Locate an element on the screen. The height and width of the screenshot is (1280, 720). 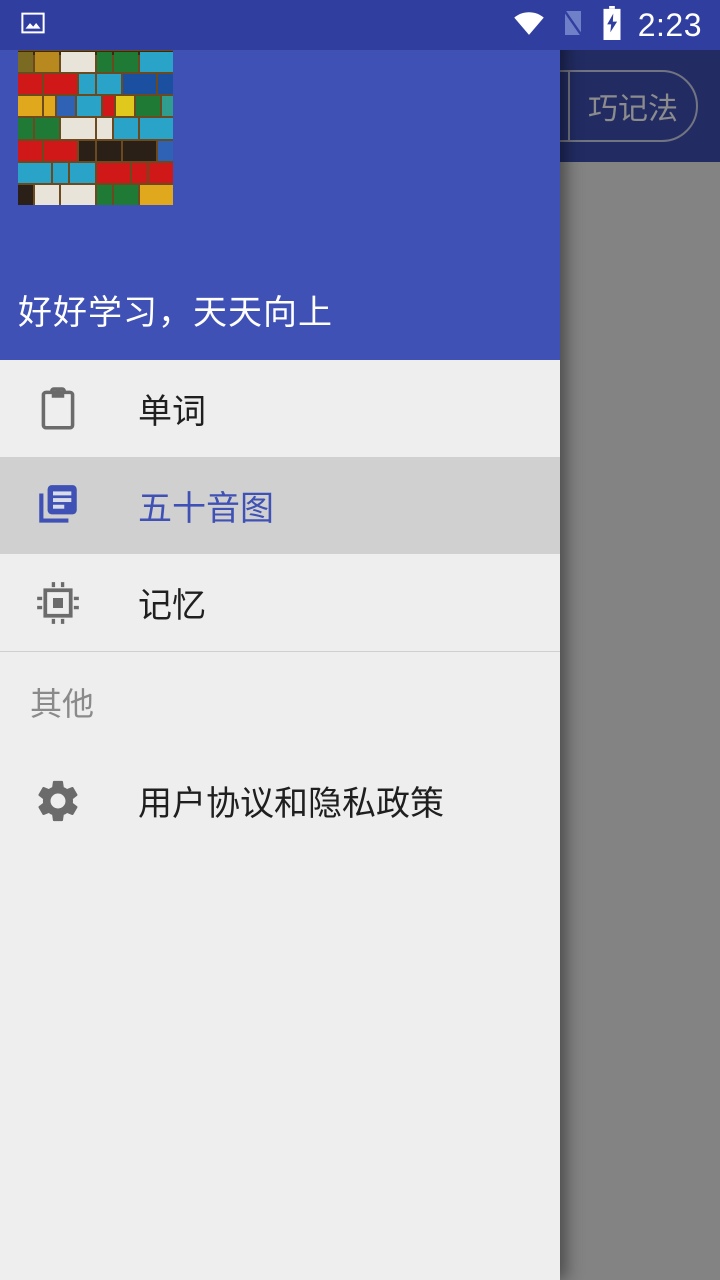
sidebar-item-label: 用户协议和隐私政策 is located at coordinates (291, 804).